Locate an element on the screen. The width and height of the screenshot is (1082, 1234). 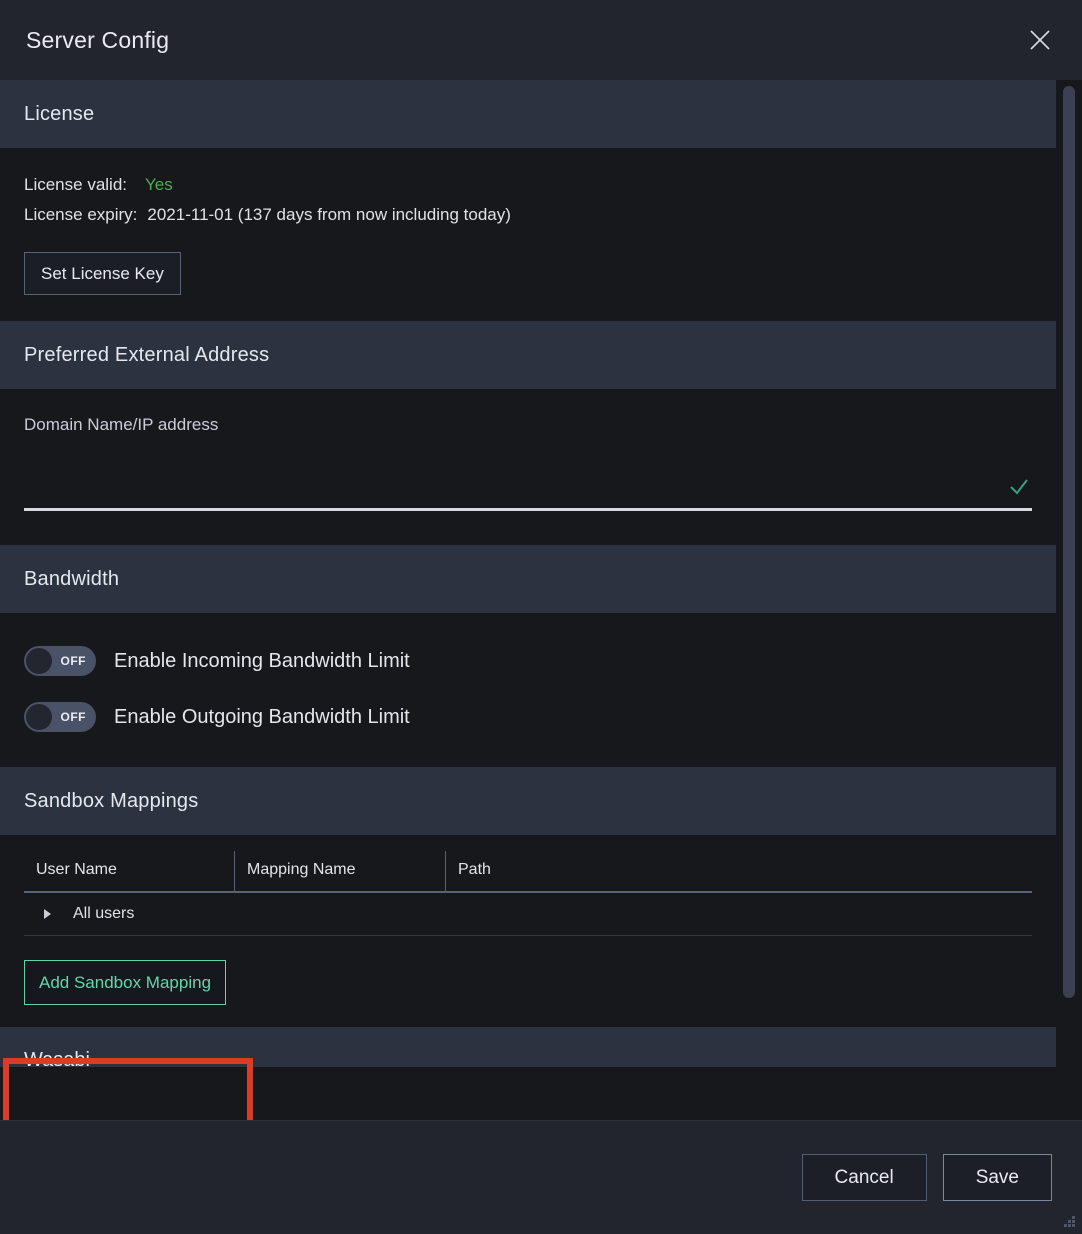
column-header-mapping-name: Mapping Name is located at coordinates (340, 872).